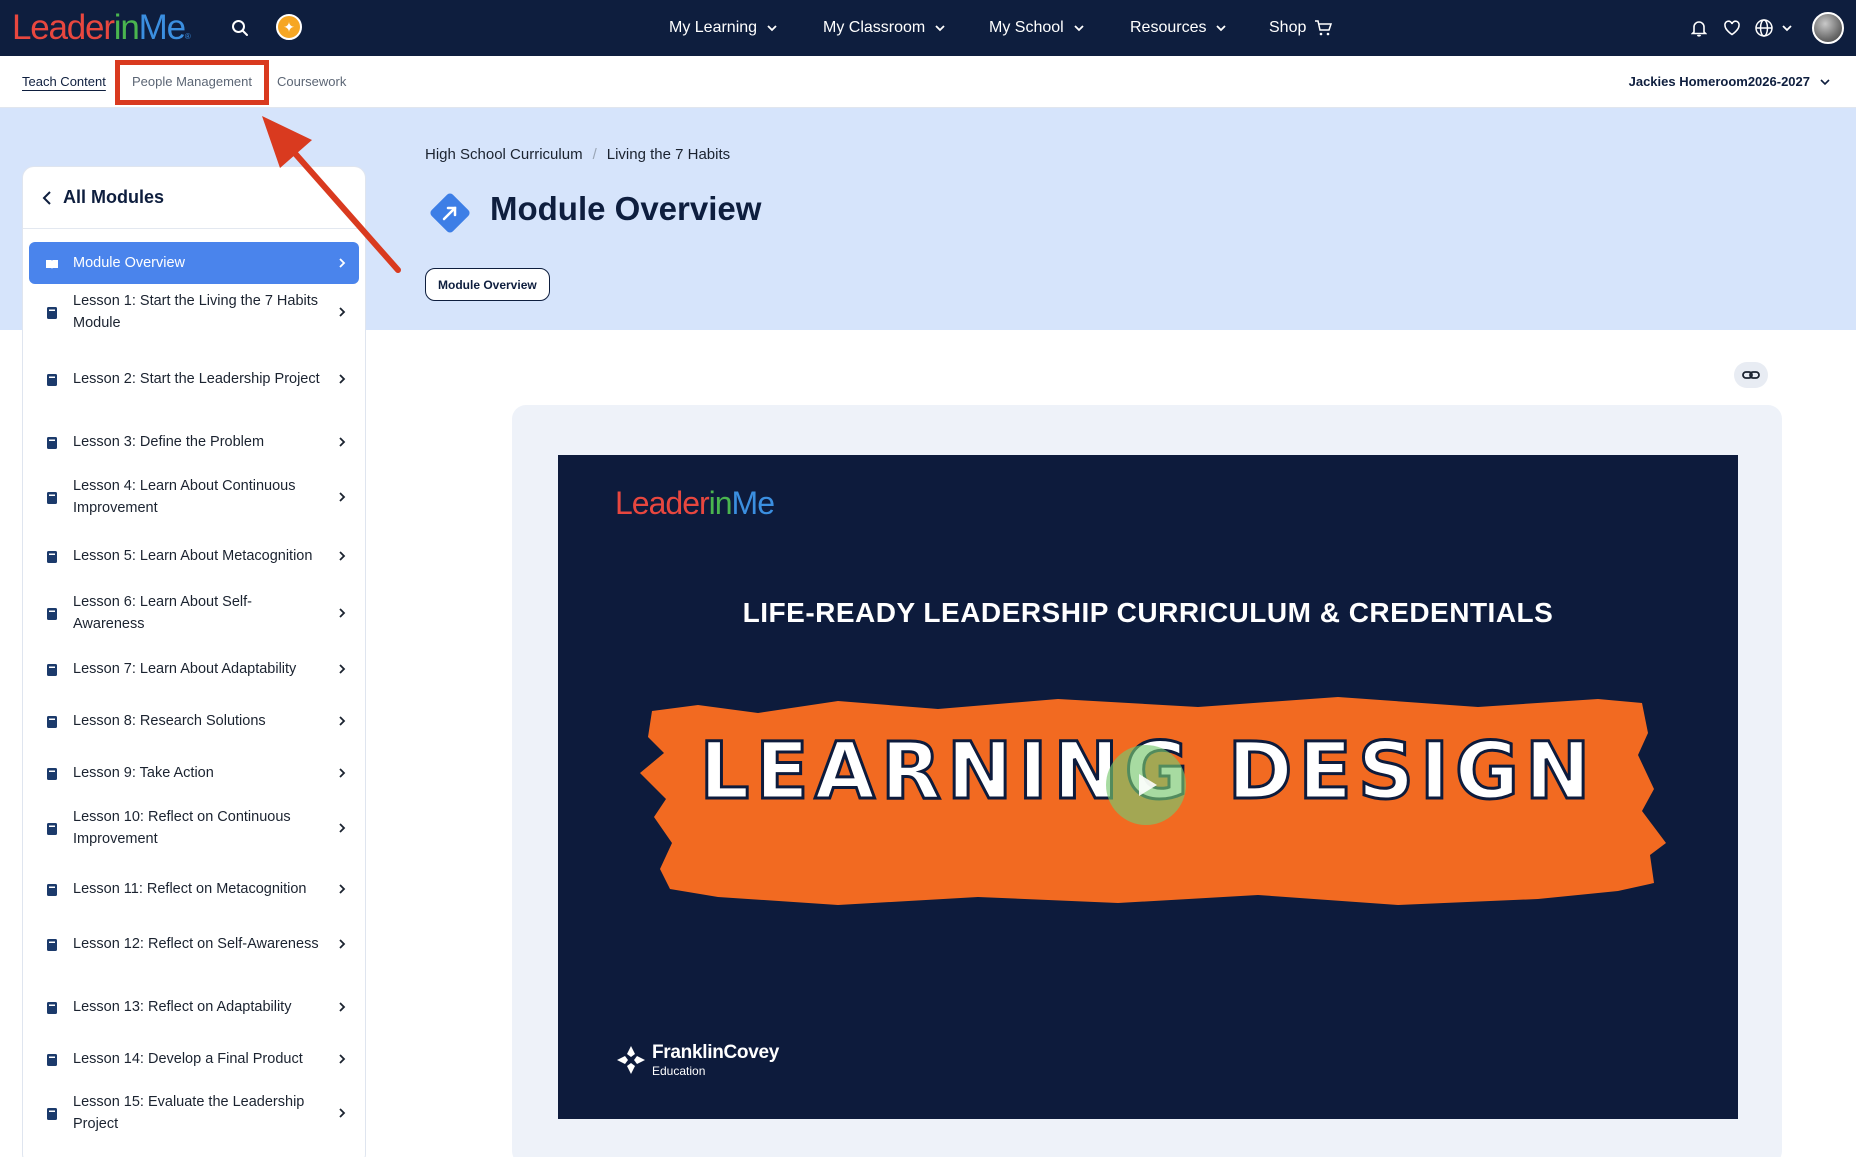  I want to click on sidebar-item-lesson-5: Lesson 5: Learn About Metacognition, so click(194, 556).